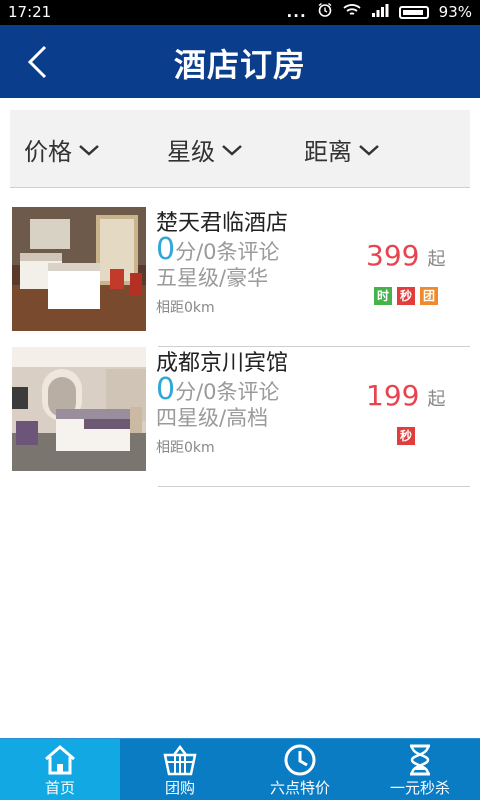 Image resolution: width=480 pixels, height=800 pixels. I want to click on tab-one-yuan-flash: 一元秒杀, so click(420, 769).